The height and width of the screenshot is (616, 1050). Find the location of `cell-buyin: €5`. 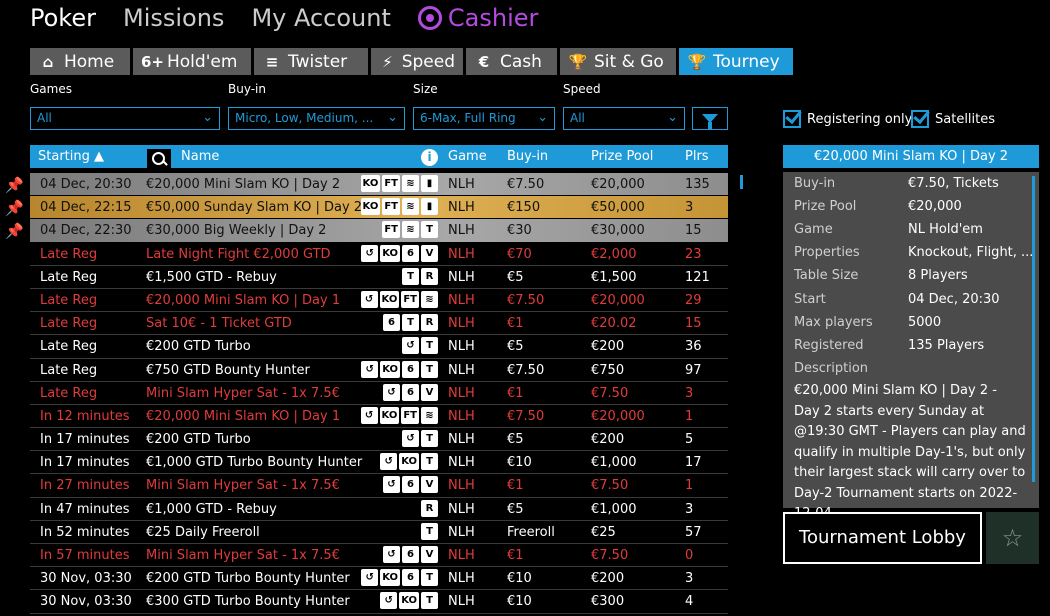

cell-buyin: €5 is located at coordinates (515, 277).